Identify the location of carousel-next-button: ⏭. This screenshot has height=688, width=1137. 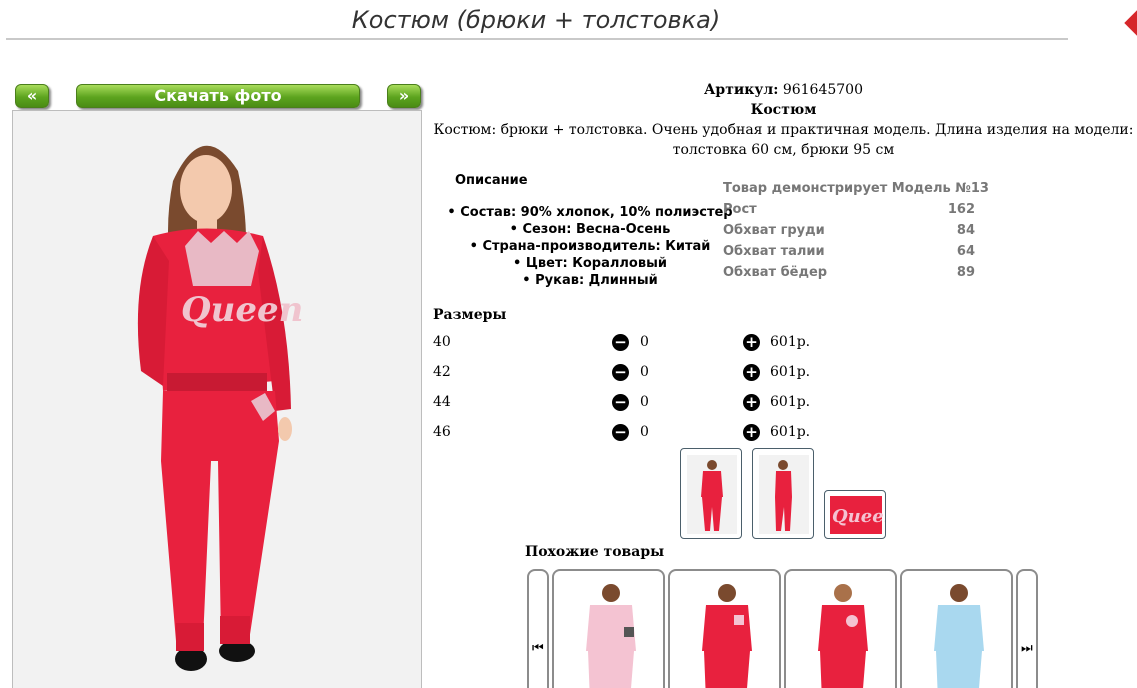
(1027, 628).